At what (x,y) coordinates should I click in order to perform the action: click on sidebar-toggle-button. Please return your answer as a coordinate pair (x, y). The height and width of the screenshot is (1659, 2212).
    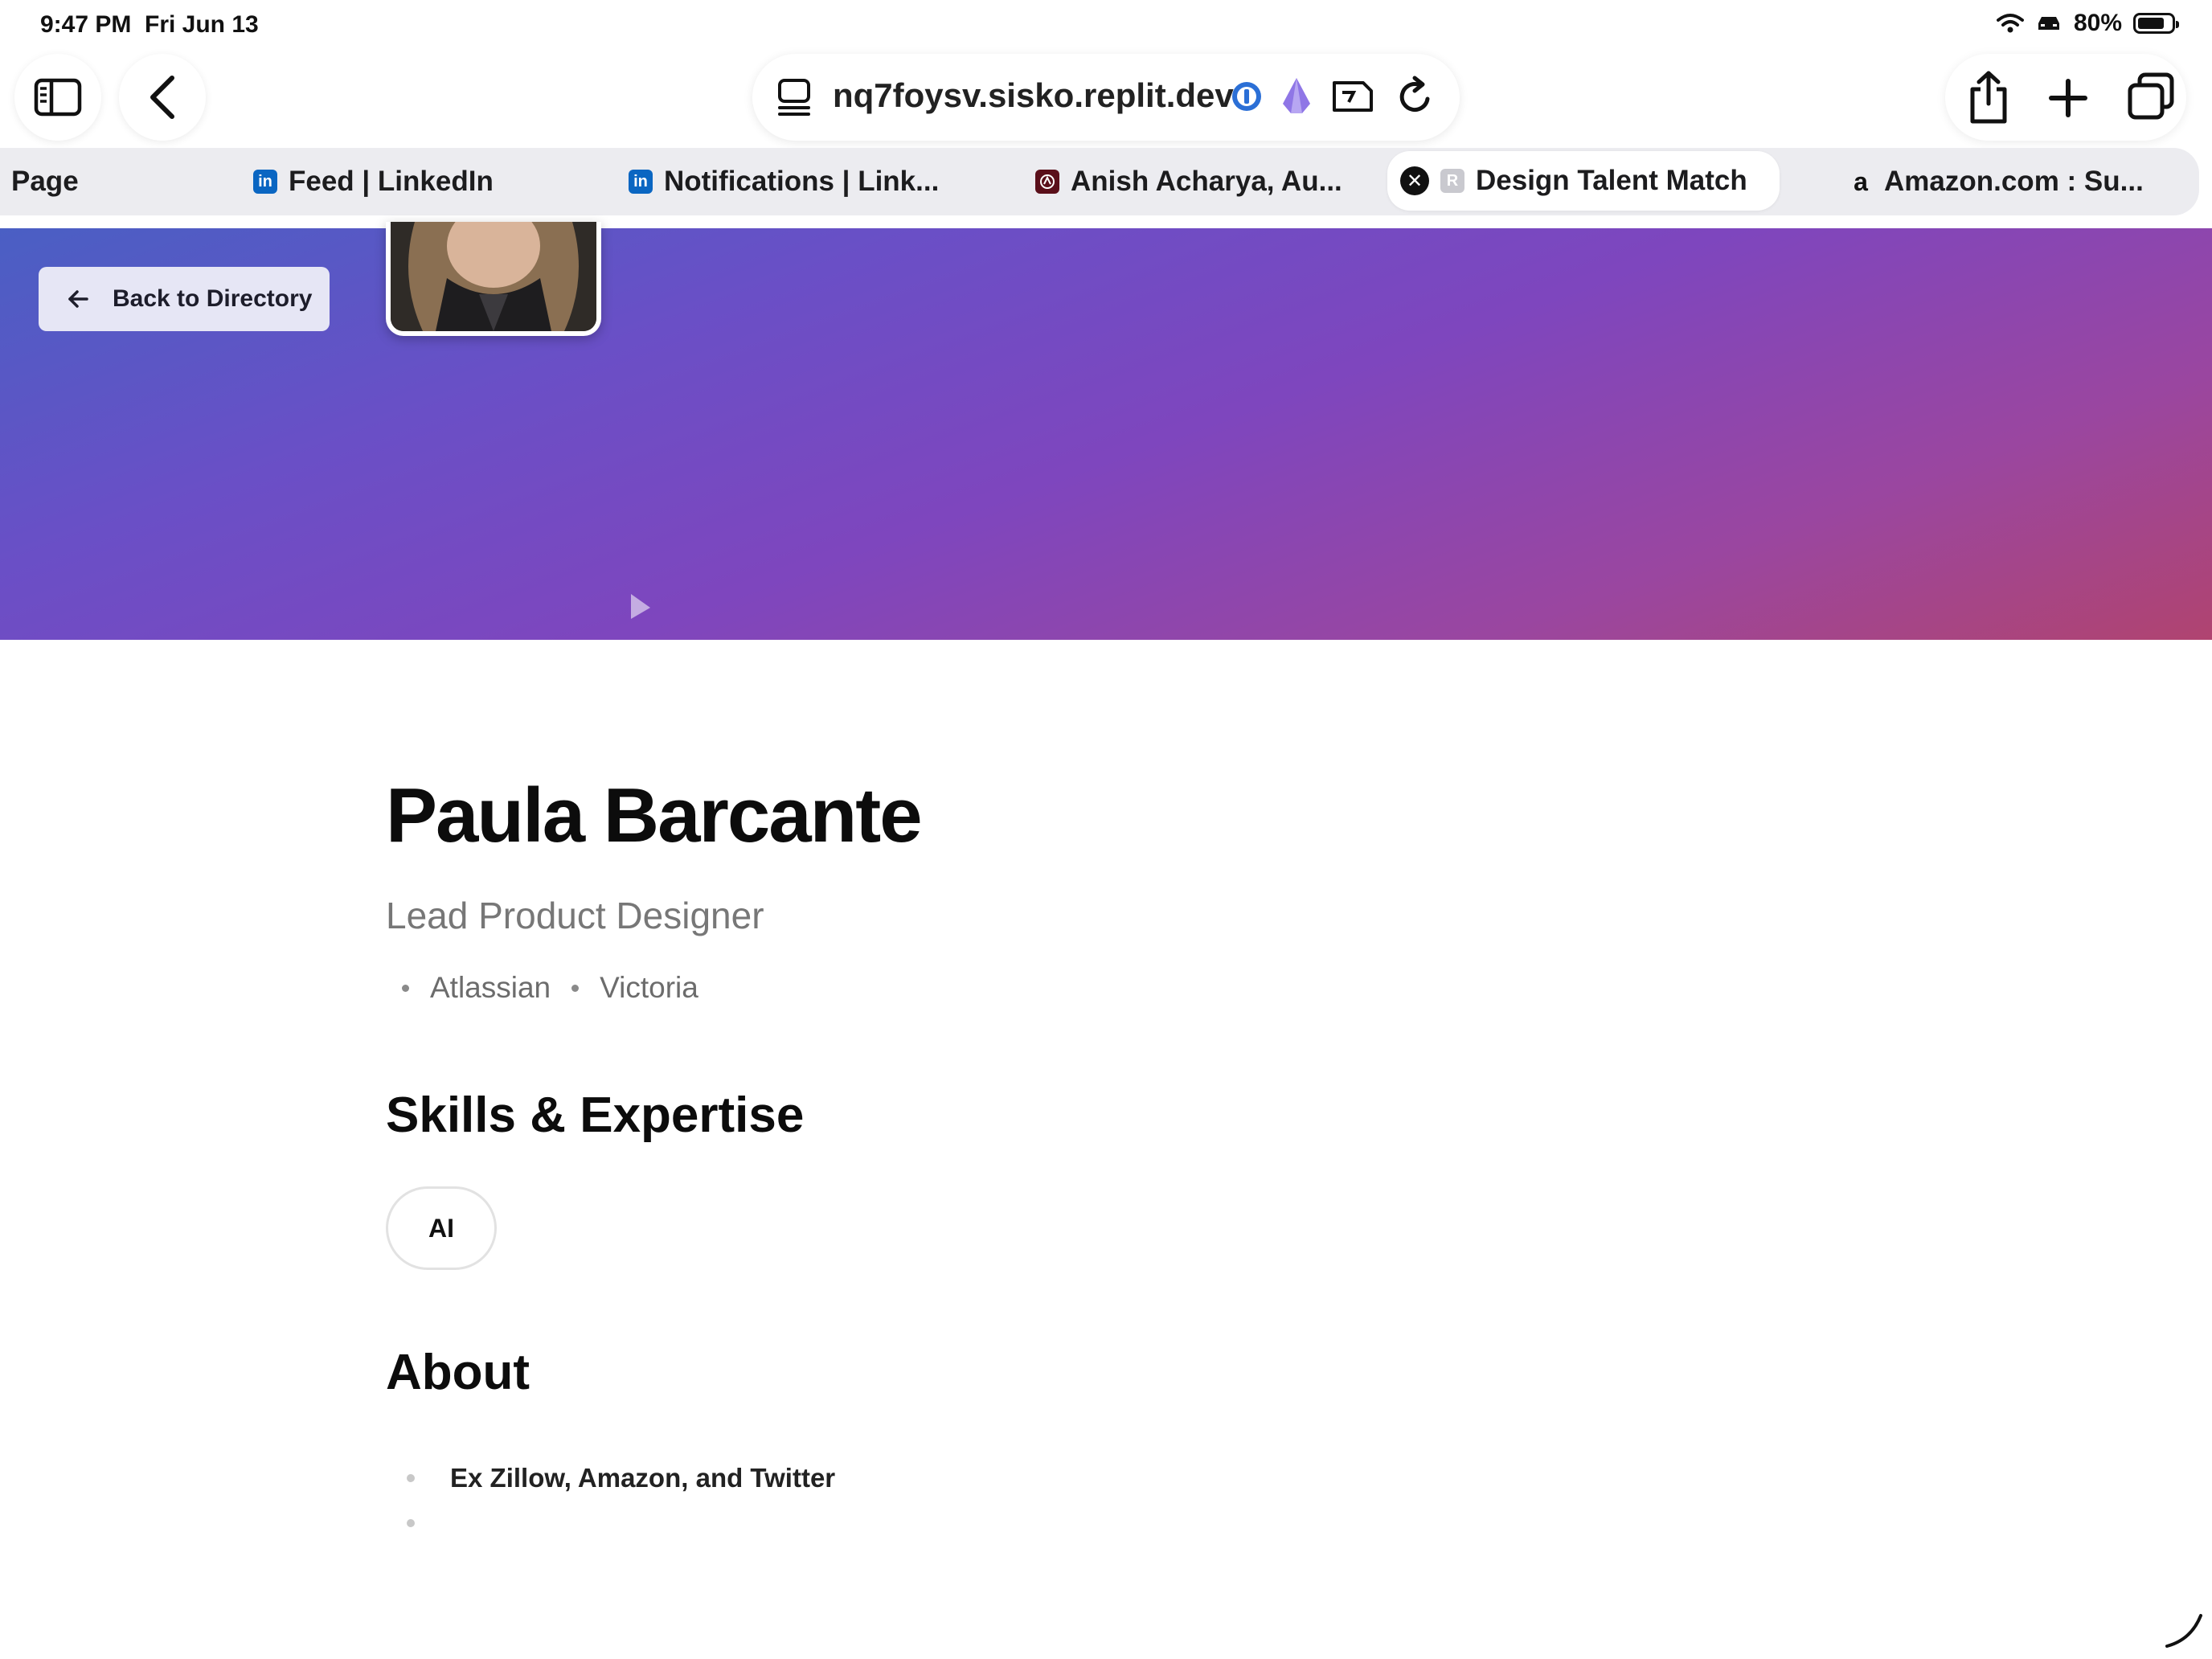
    Looking at the image, I should click on (57, 97).